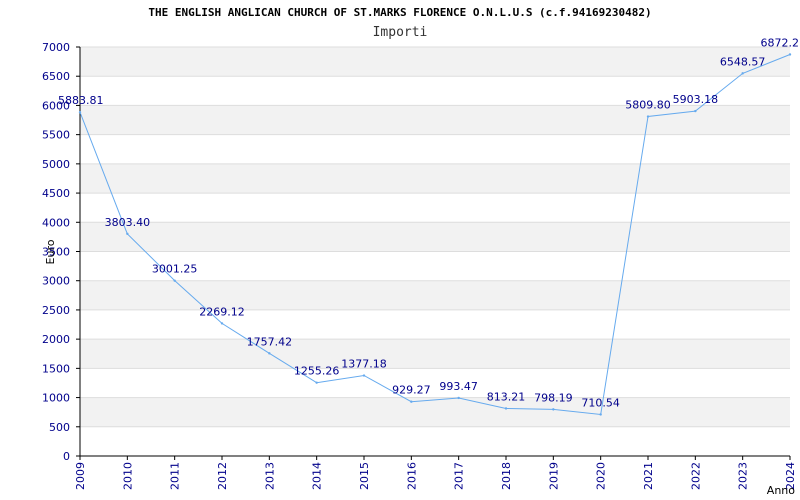 The height and width of the screenshot is (500, 800). What do you see at coordinates (222, 311) in the screenshot?
I see `data-label: 2269.12` at bounding box center [222, 311].